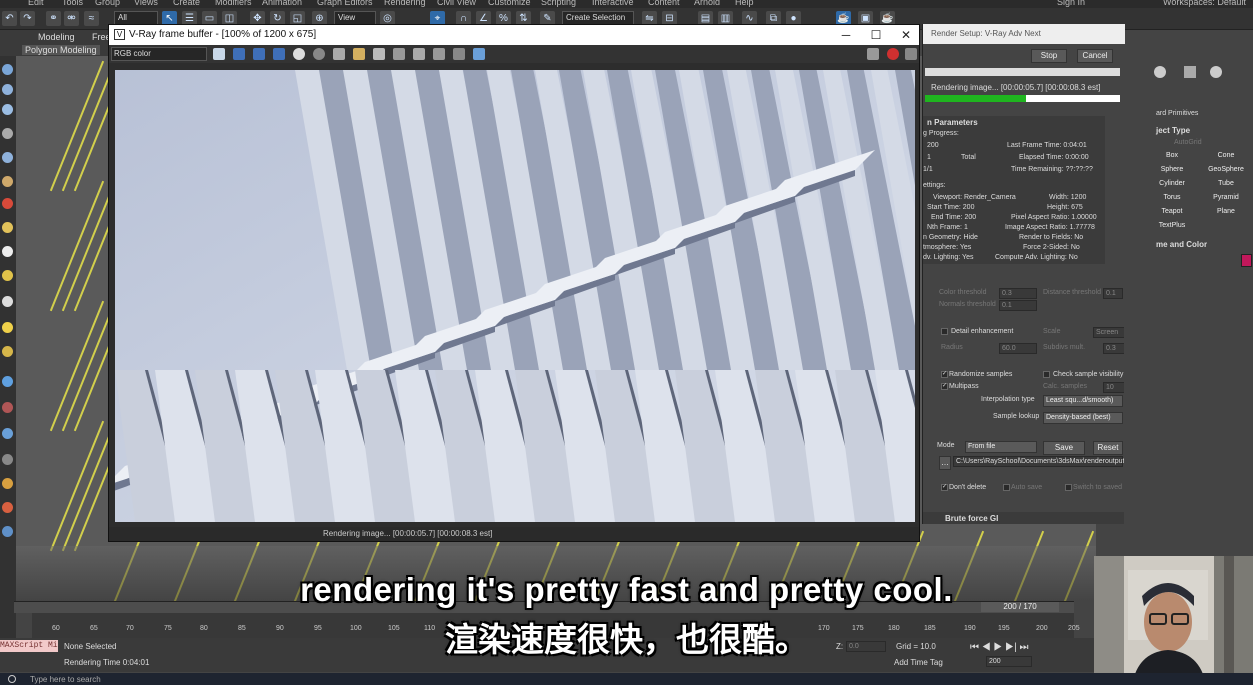 The width and height of the screenshot is (1253, 685). I want to click on color-threshold-field: 0.3, so click(1018, 293).